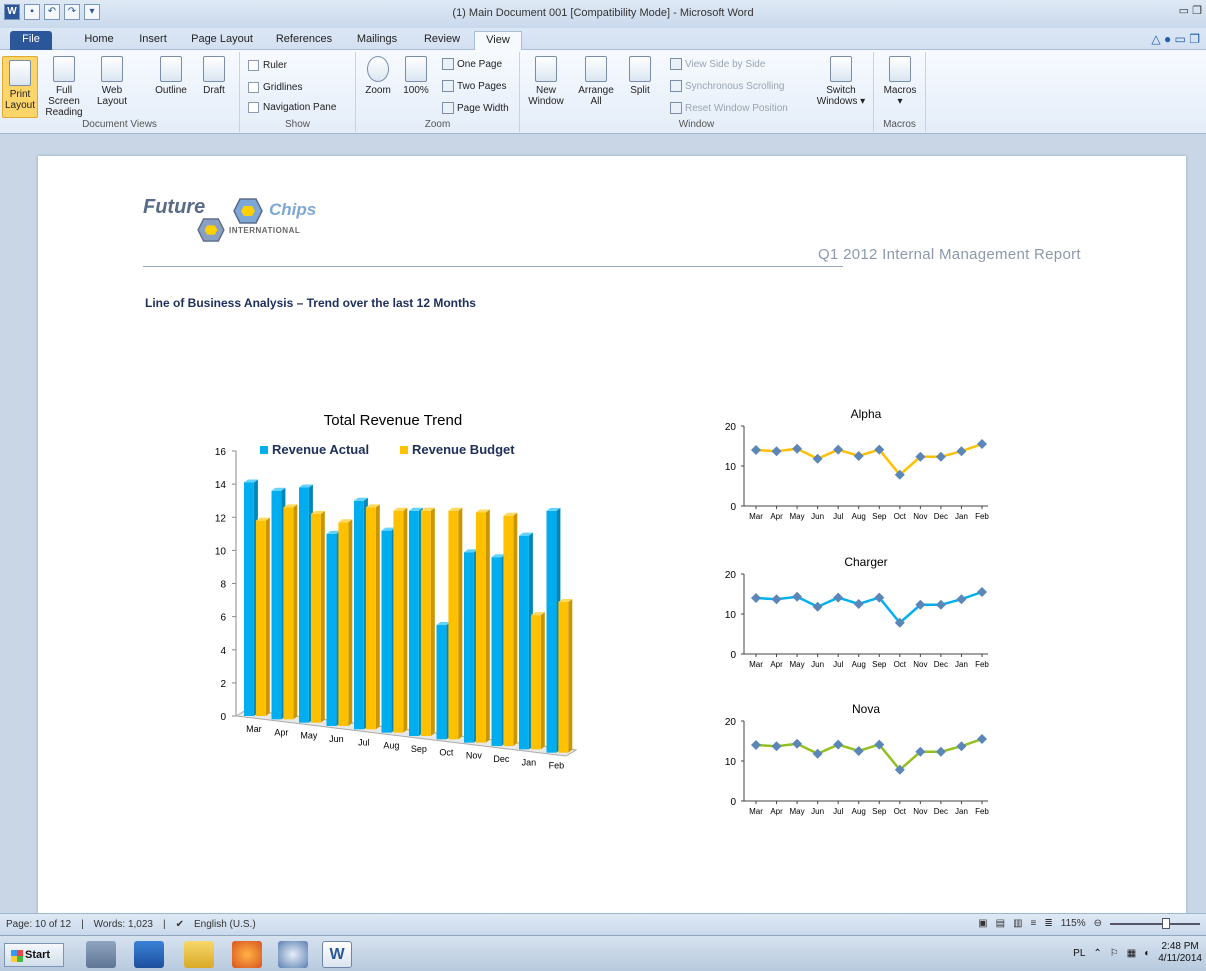 The height and width of the screenshot is (971, 1206). What do you see at coordinates (38, 924) in the screenshot?
I see `page-count: Page: 10 of 12` at bounding box center [38, 924].